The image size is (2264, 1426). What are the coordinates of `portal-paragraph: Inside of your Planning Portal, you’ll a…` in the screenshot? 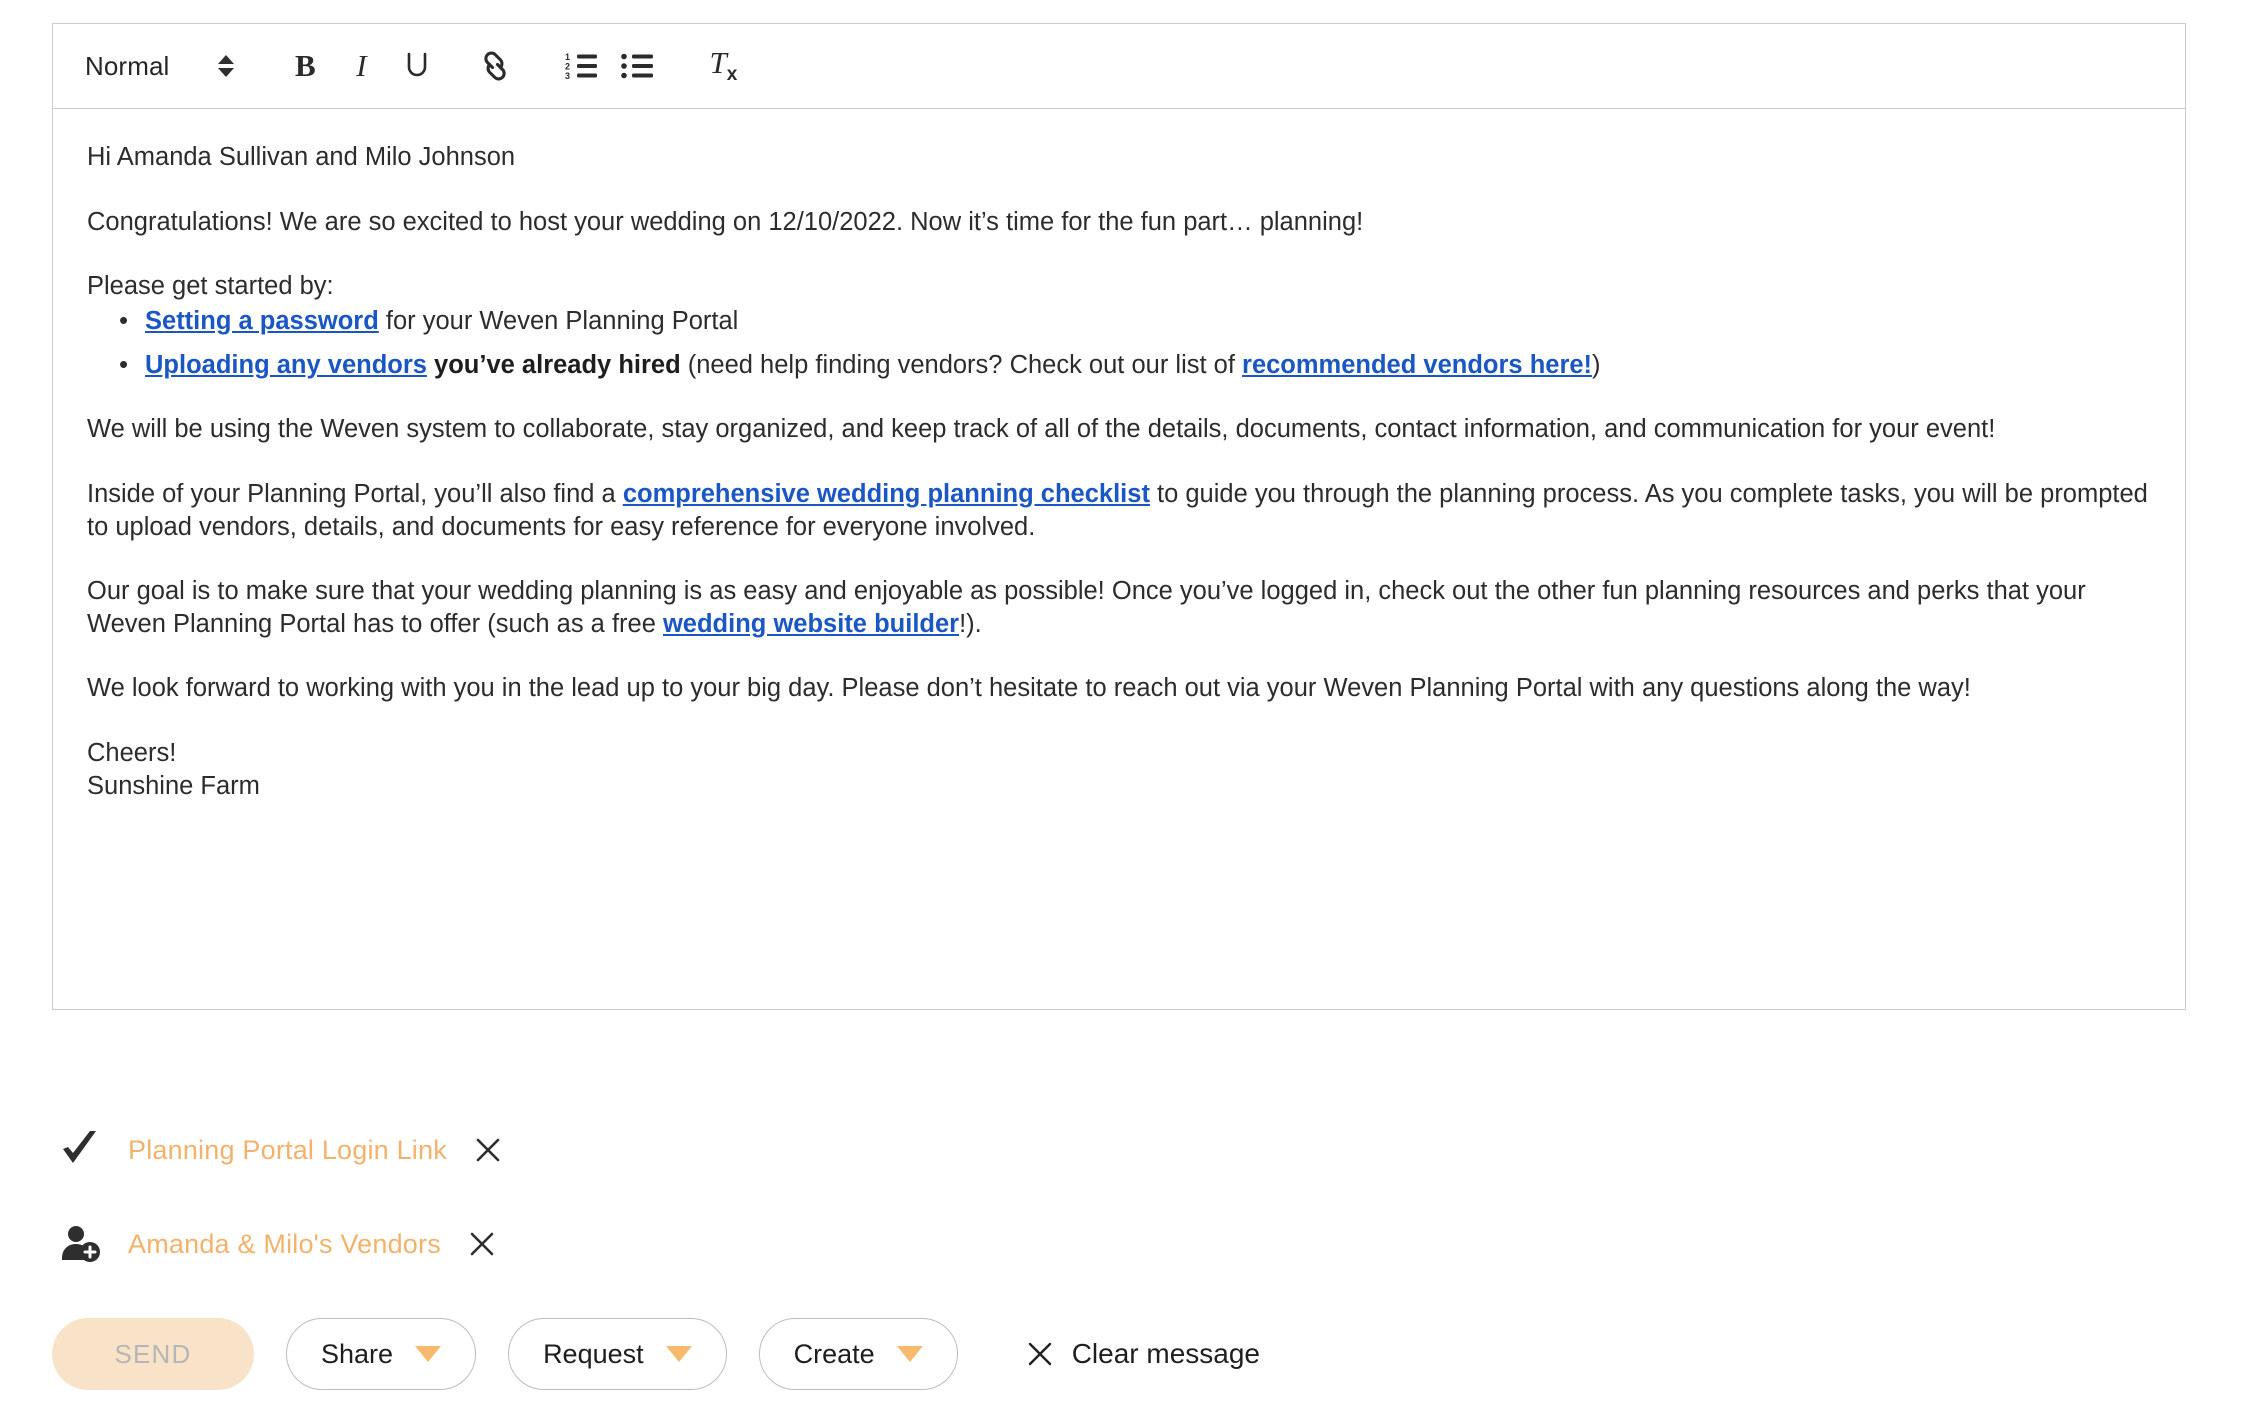 It's located at (1119, 510).